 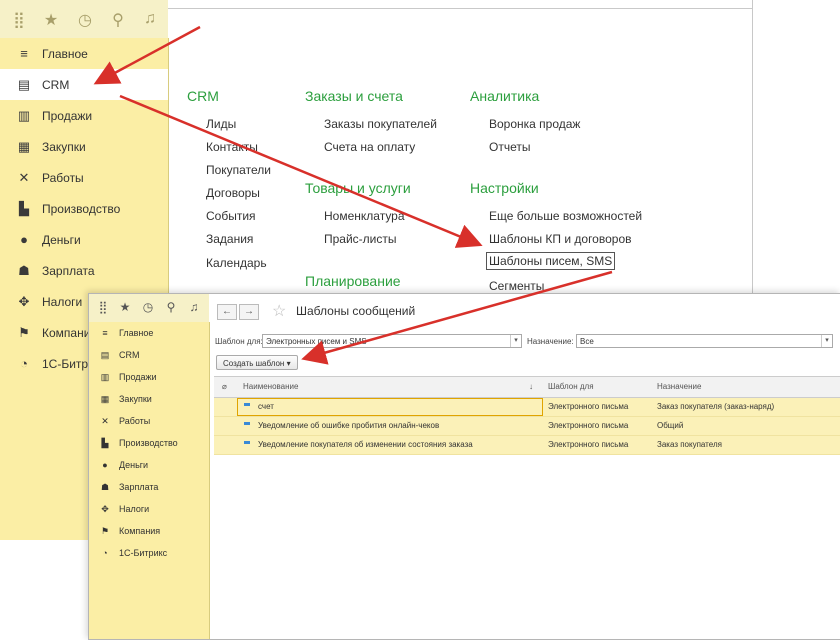 What do you see at coordinates (147, 55) in the screenshot?
I see `arrow-to-crm` at bounding box center [147, 55].